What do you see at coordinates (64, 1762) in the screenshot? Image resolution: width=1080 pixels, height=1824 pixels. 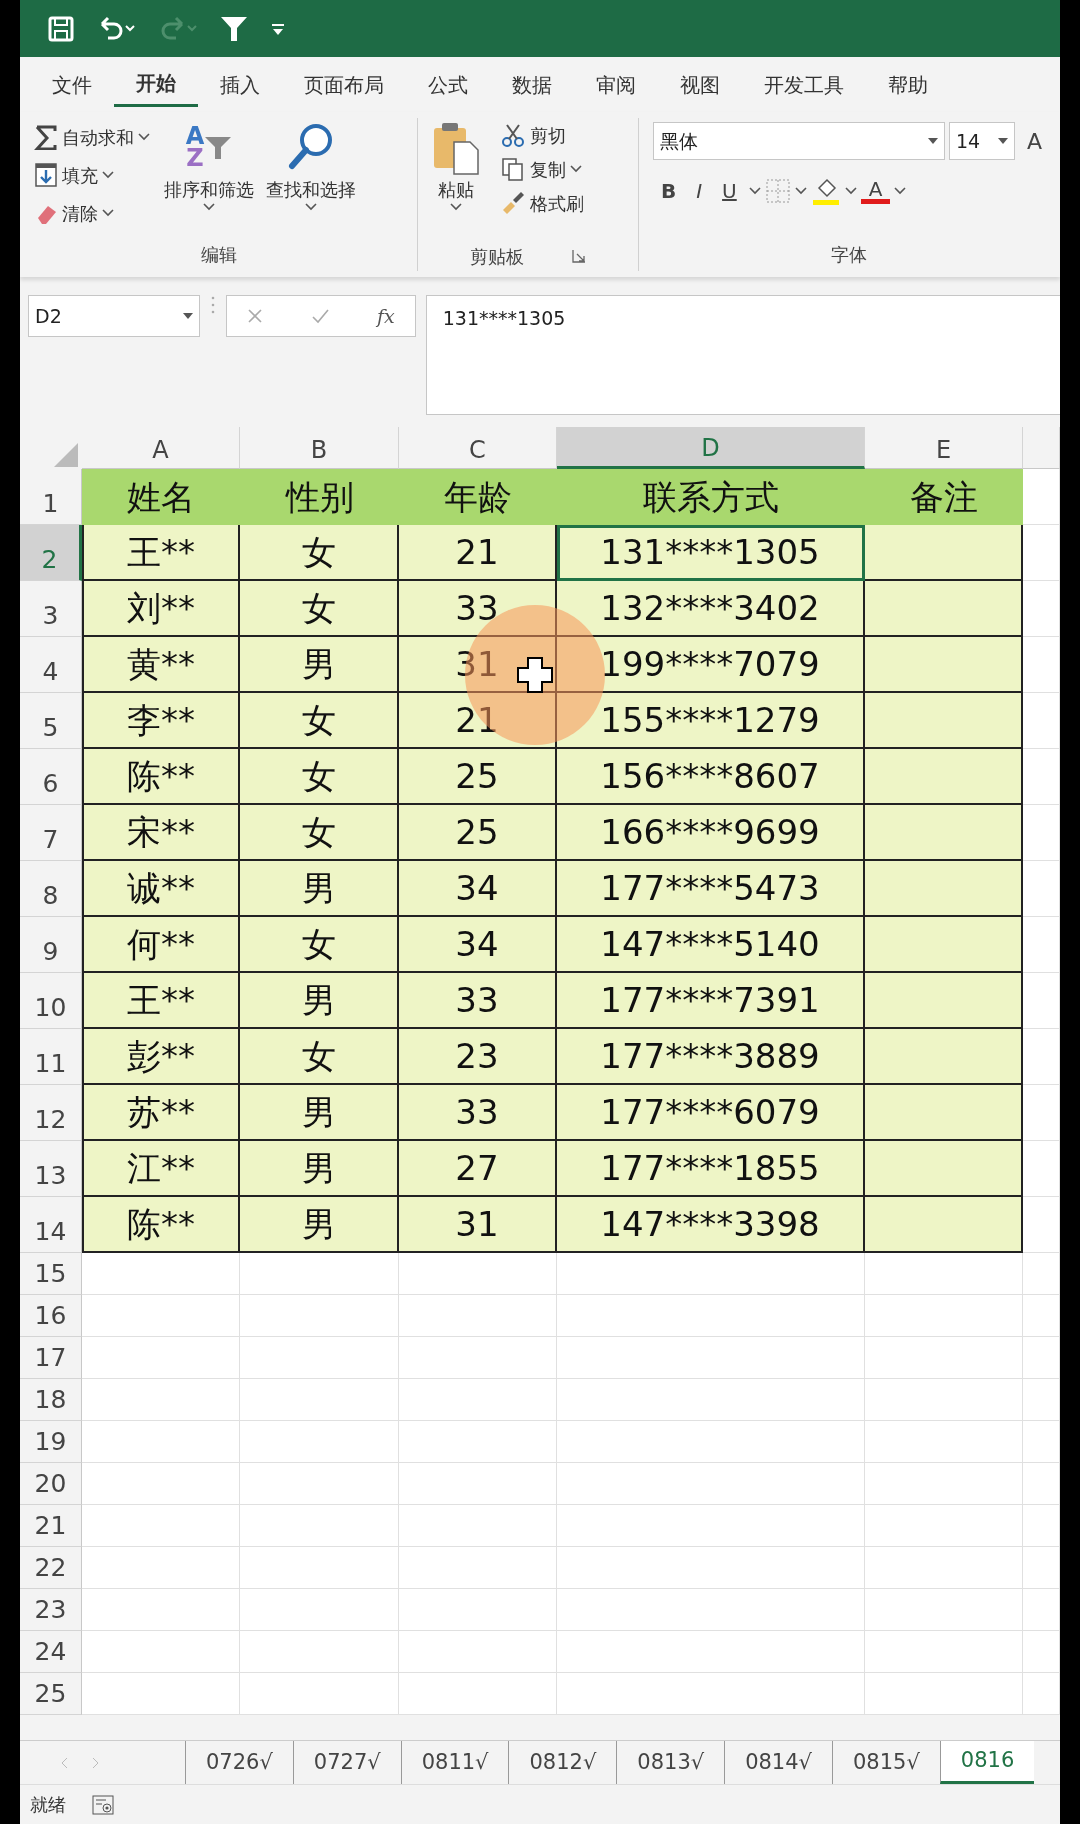 I see `scroll-left-icon` at bounding box center [64, 1762].